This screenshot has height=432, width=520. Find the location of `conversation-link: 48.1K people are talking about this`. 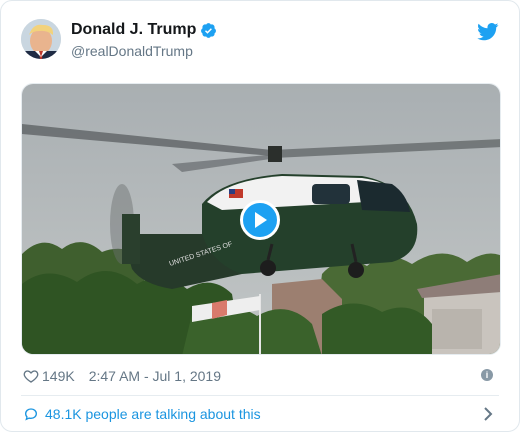

conversation-link: 48.1K people are talking about this is located at coordinates (261, 414).